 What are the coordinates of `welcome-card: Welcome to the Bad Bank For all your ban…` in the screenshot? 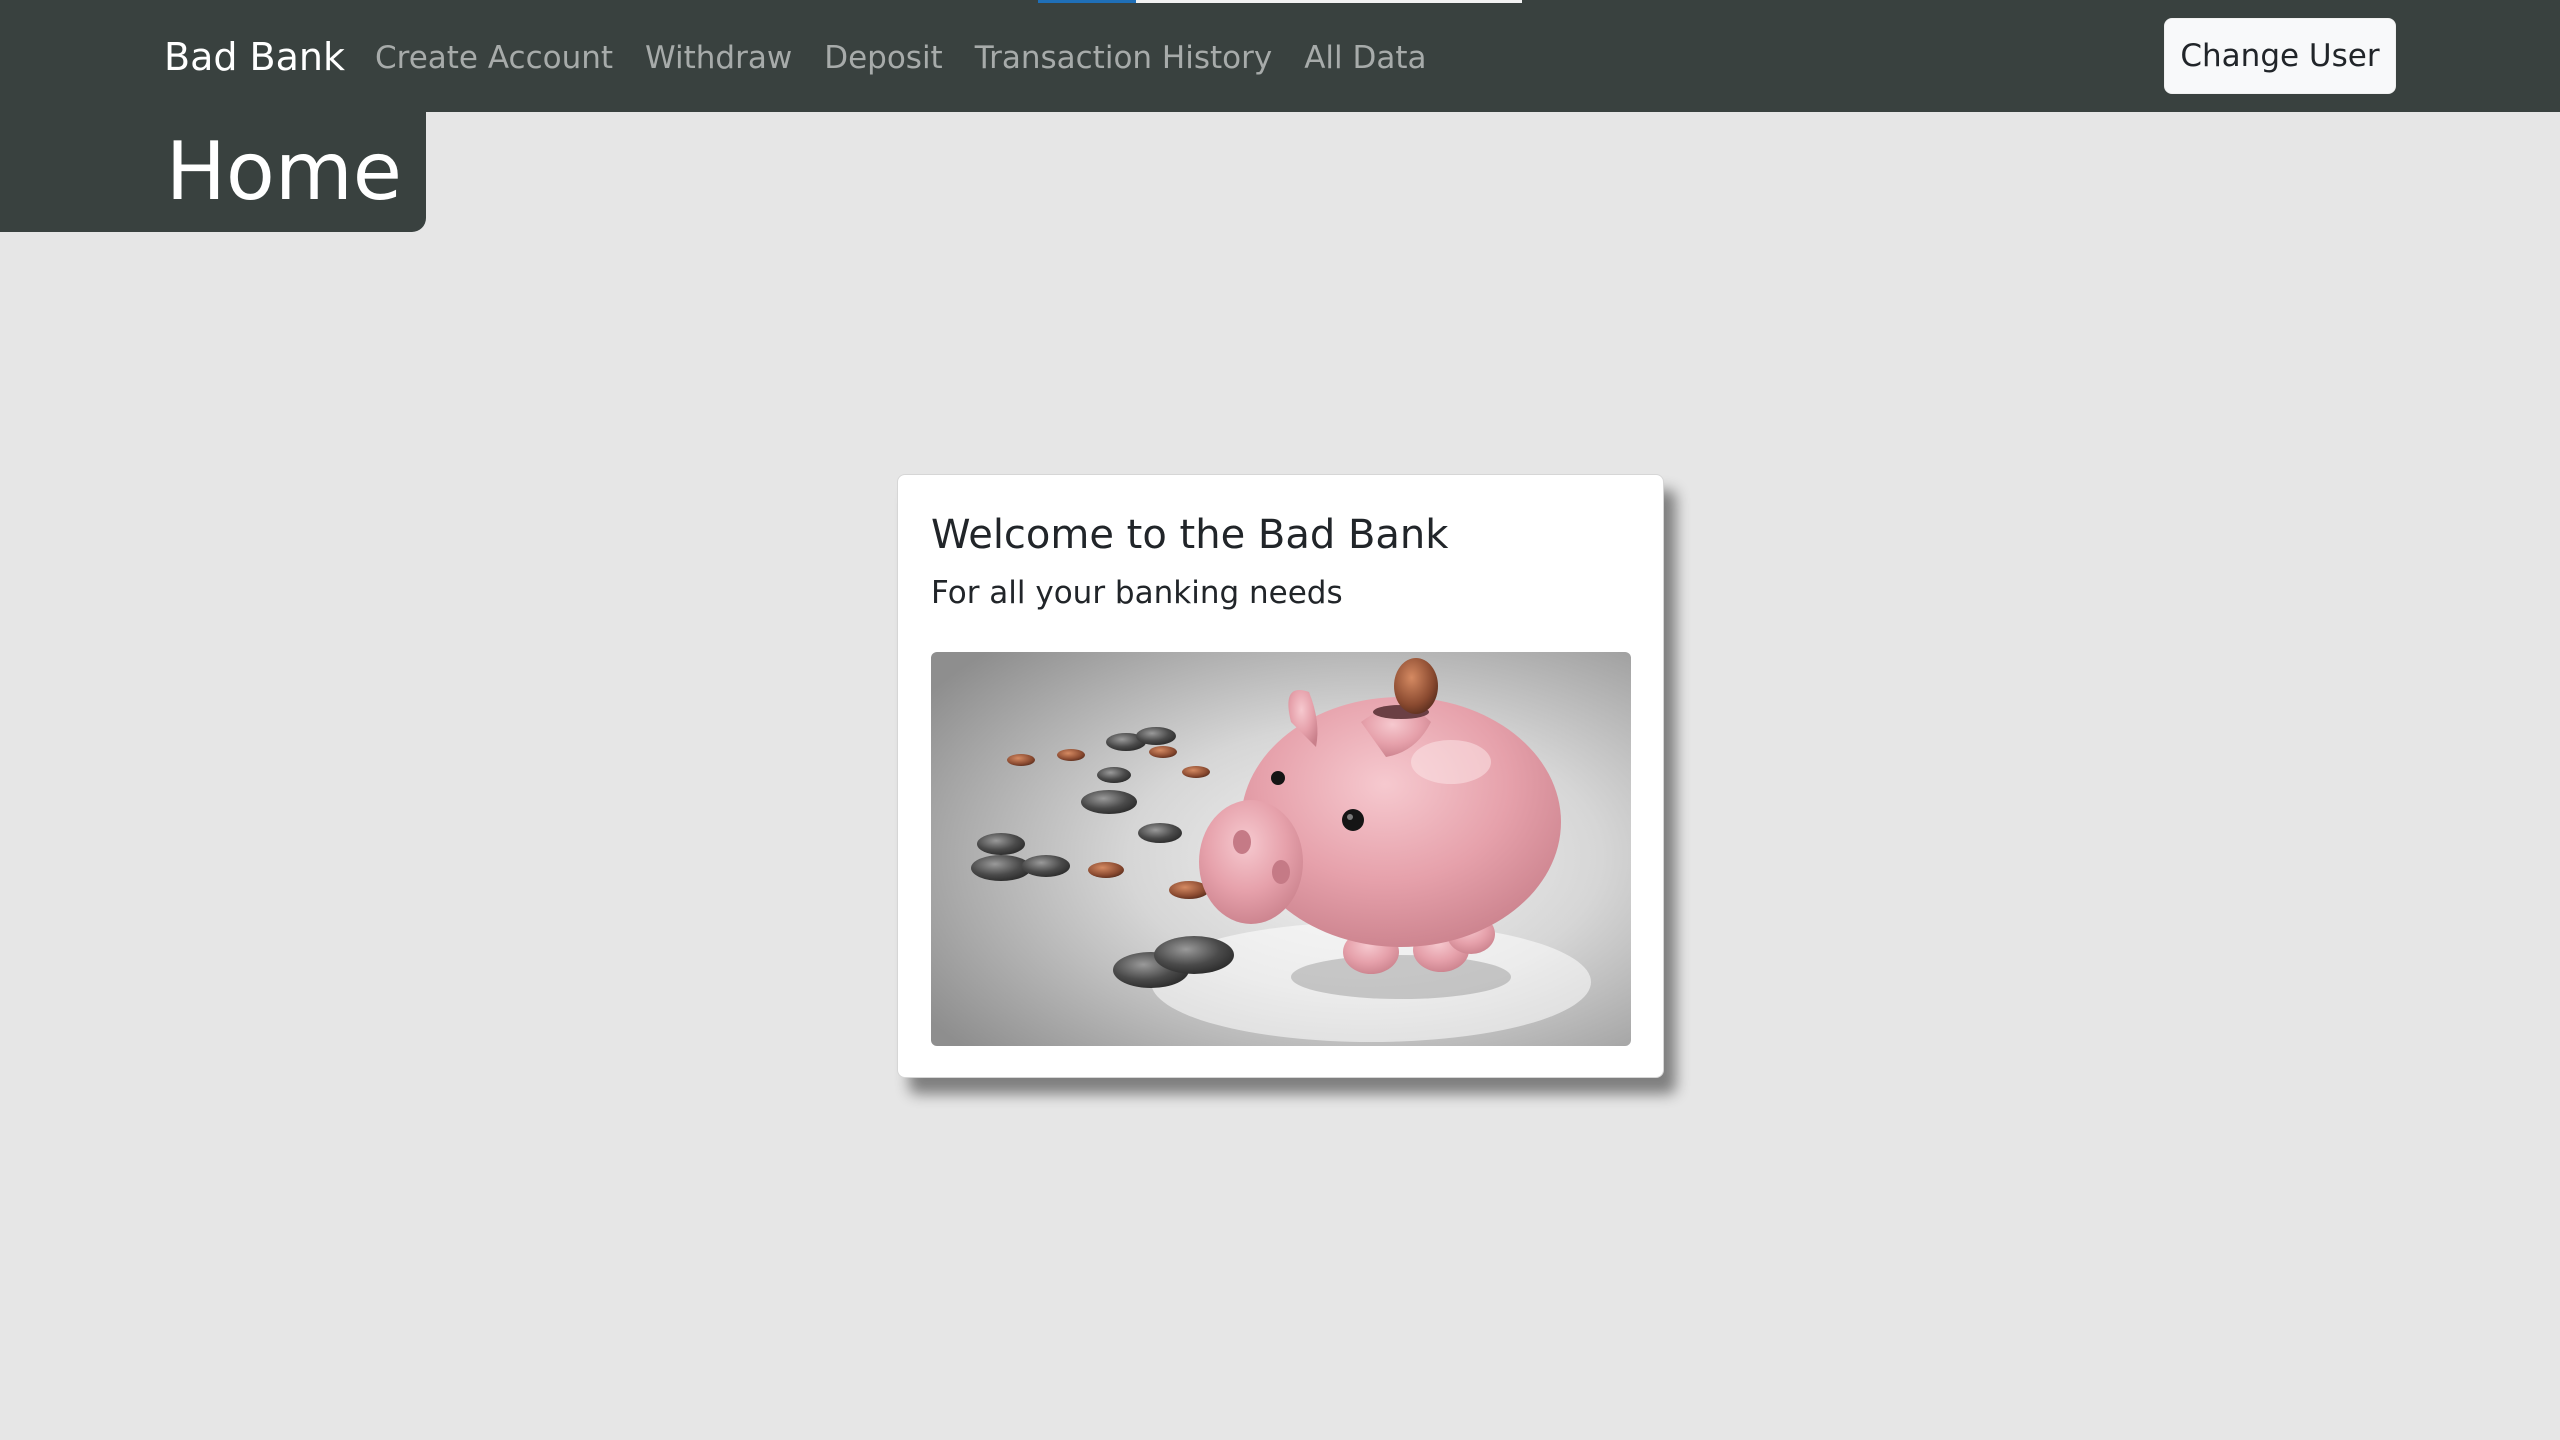 It's located at (1280, 776).